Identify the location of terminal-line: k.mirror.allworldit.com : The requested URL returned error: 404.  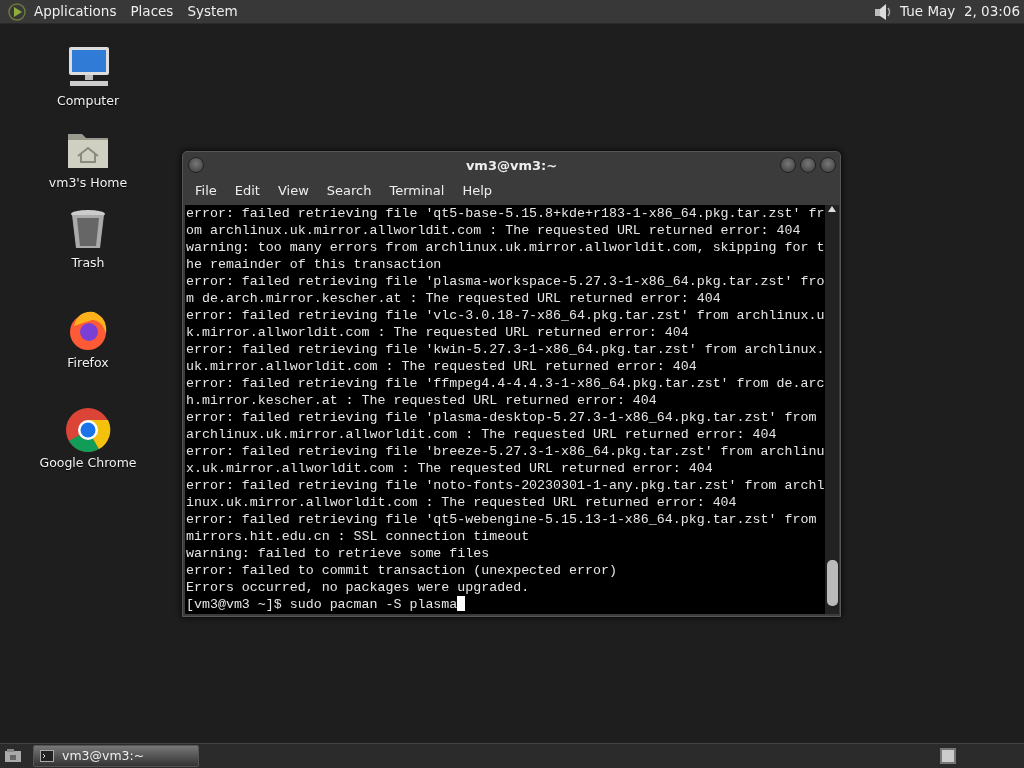
(438, 332).